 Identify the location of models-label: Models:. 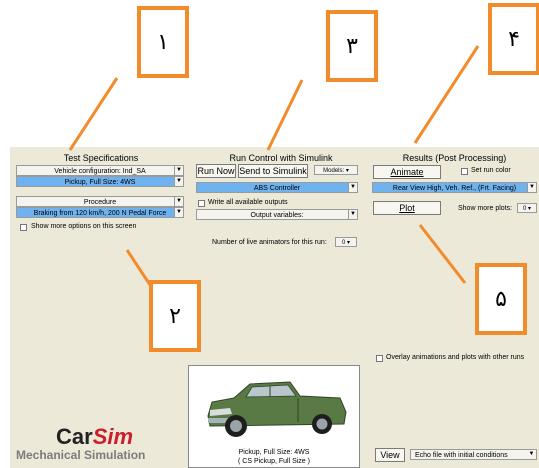
(334, 171).